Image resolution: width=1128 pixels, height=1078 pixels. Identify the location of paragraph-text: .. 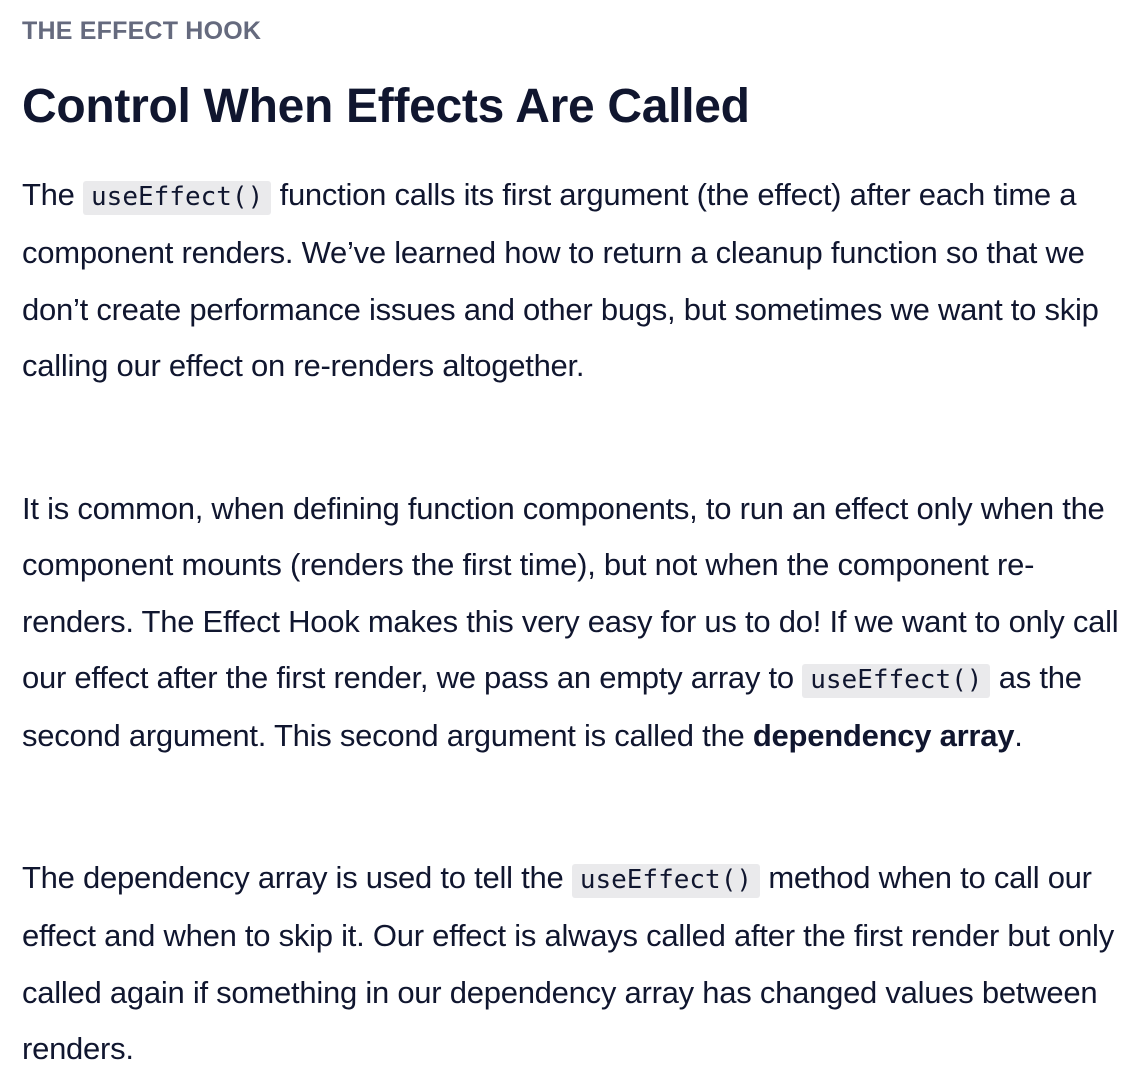
(1018, 736).